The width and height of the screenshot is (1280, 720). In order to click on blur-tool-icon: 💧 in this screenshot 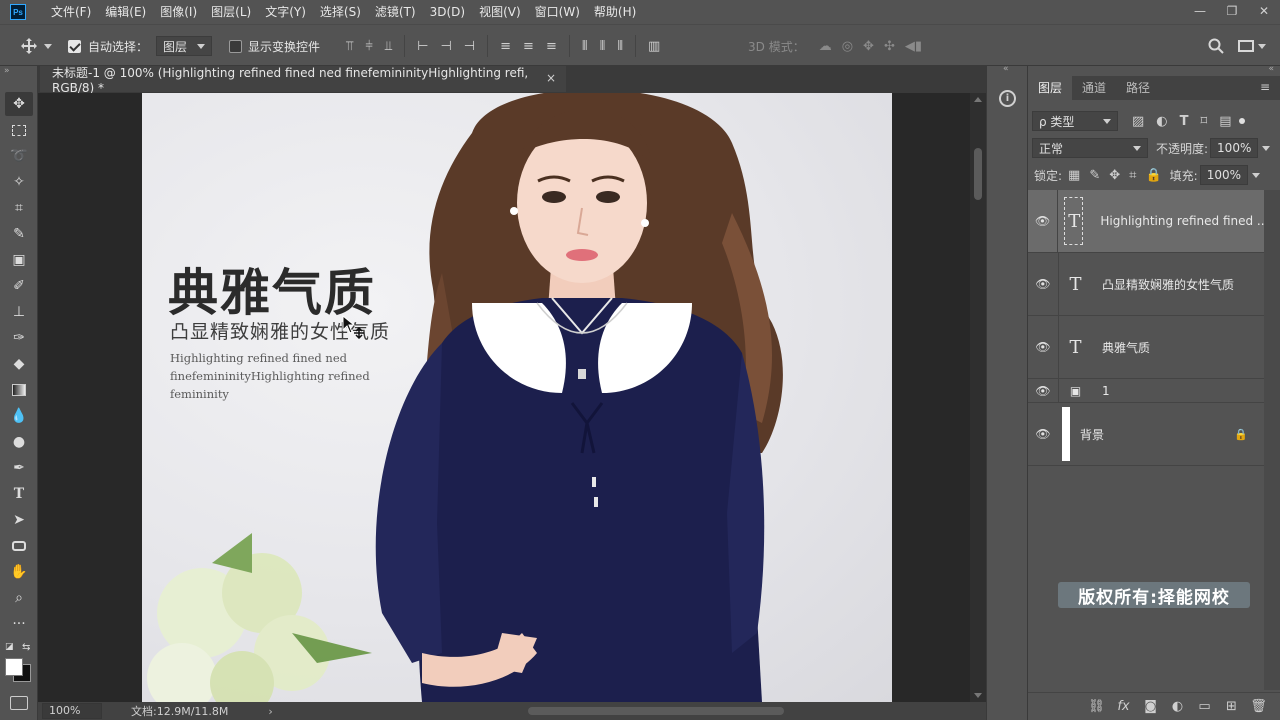, I will do `click(19, 416)`.